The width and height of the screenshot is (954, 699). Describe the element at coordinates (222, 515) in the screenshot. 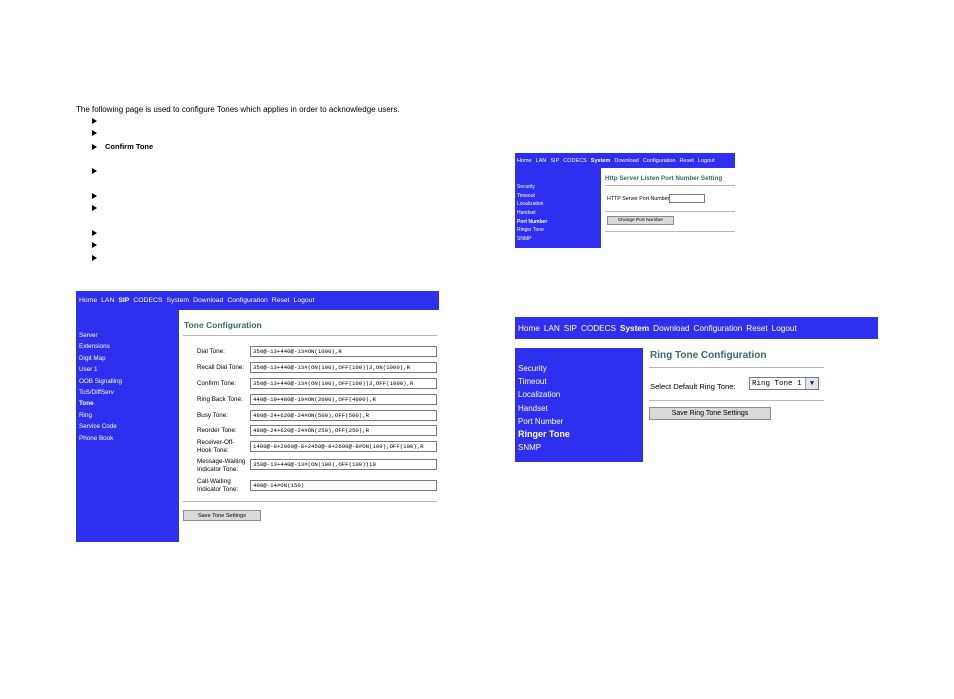

I see `save-tone-settings-button: Save Tone Settings` at that location.